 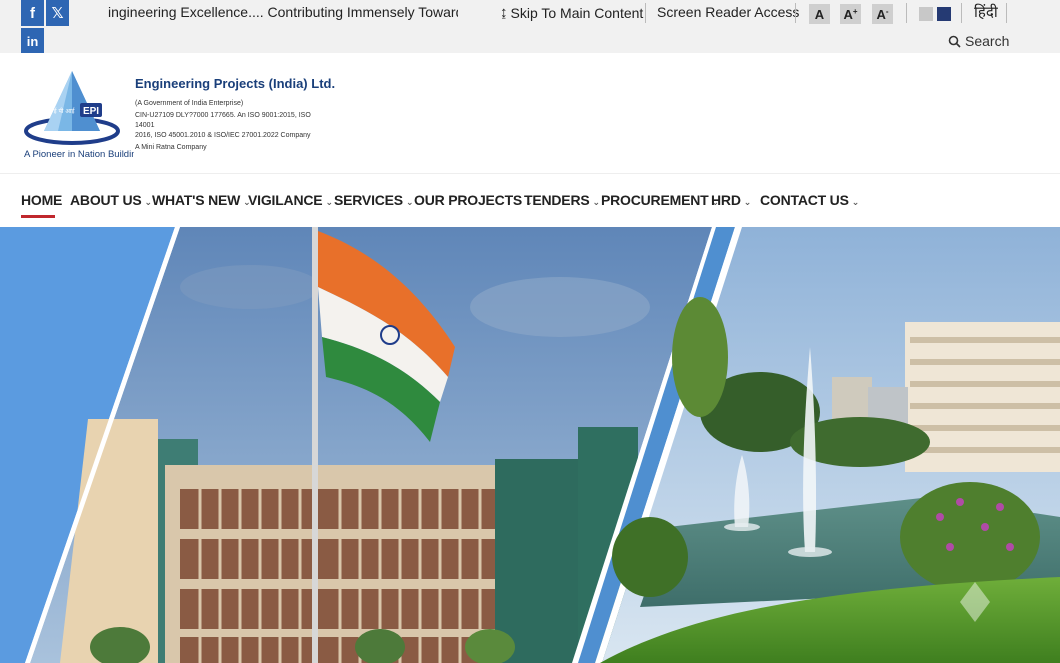 What do you see at coordinates (982, 397) in the screenshot?
I see `building-icon` at bounding box center [982, 397].